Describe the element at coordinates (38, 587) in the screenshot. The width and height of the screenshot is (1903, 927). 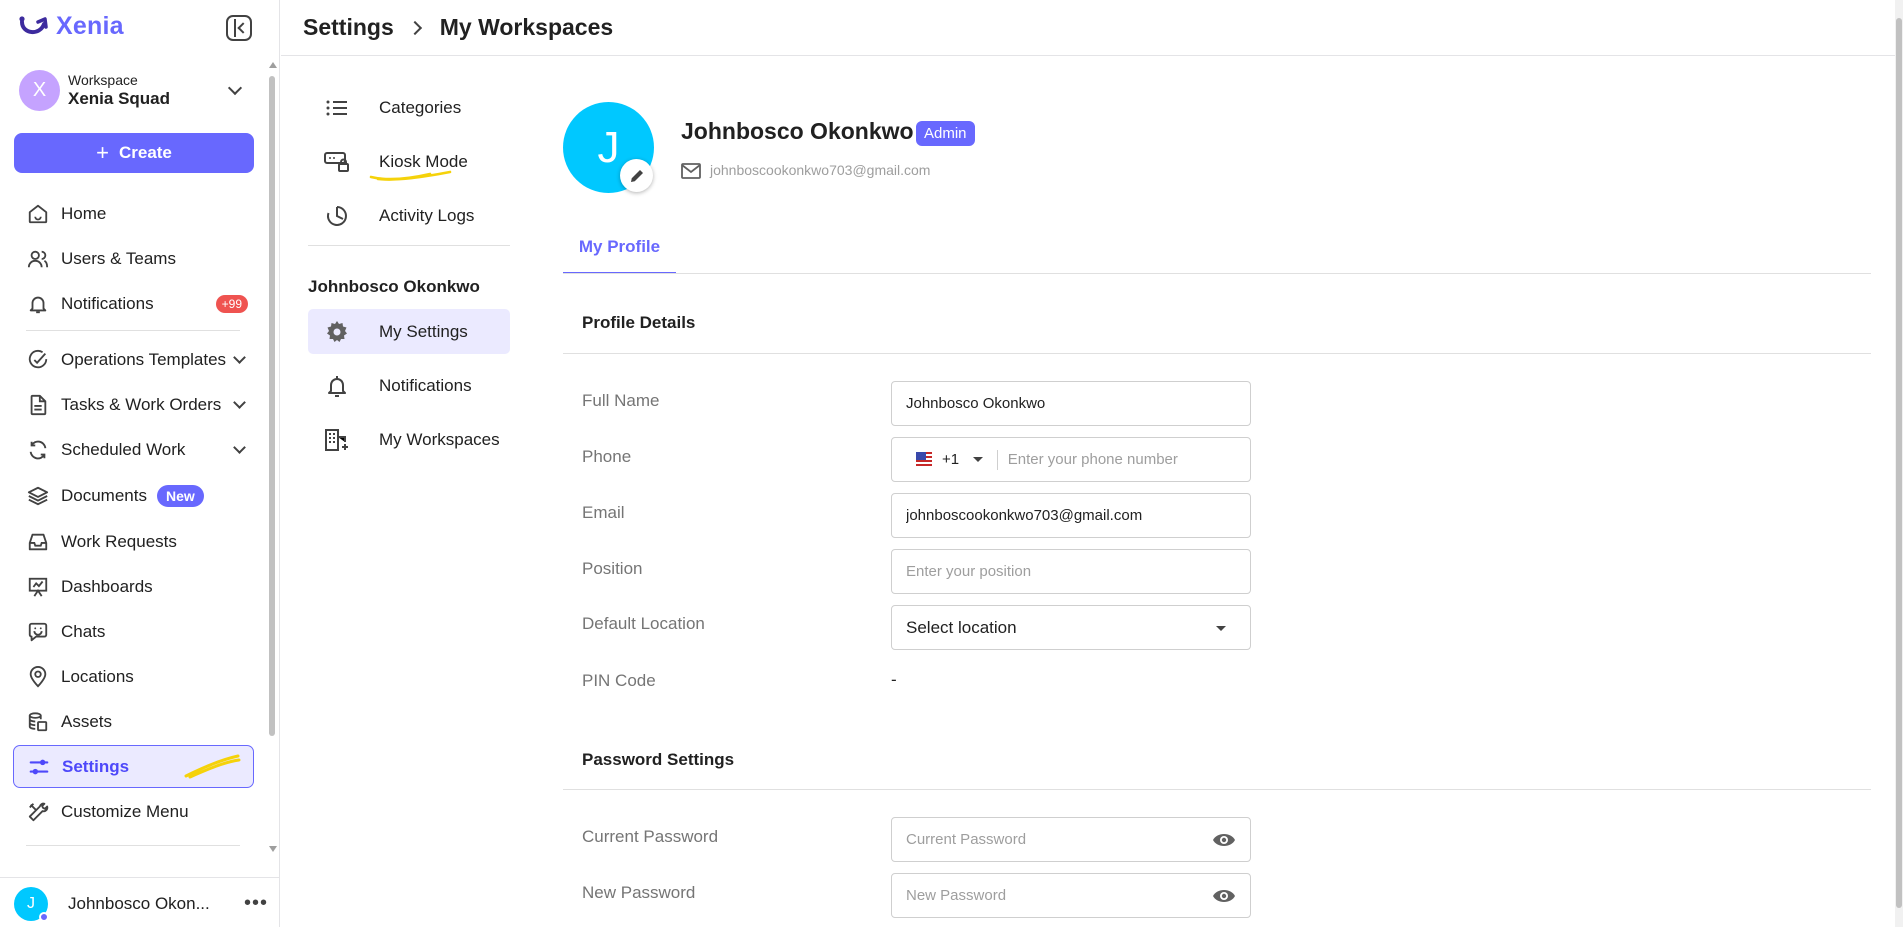
I see `presentation-icon` at that location.